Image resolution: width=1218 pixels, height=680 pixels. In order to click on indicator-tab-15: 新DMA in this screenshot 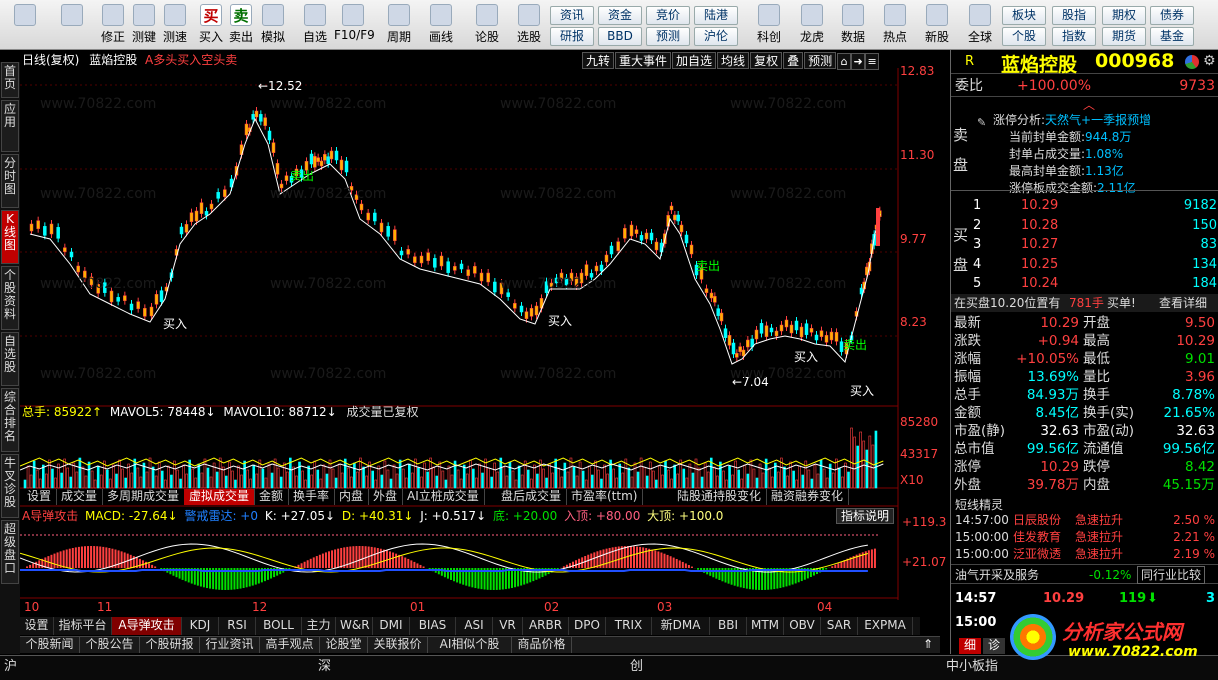, I will do `click(681, 626)`.